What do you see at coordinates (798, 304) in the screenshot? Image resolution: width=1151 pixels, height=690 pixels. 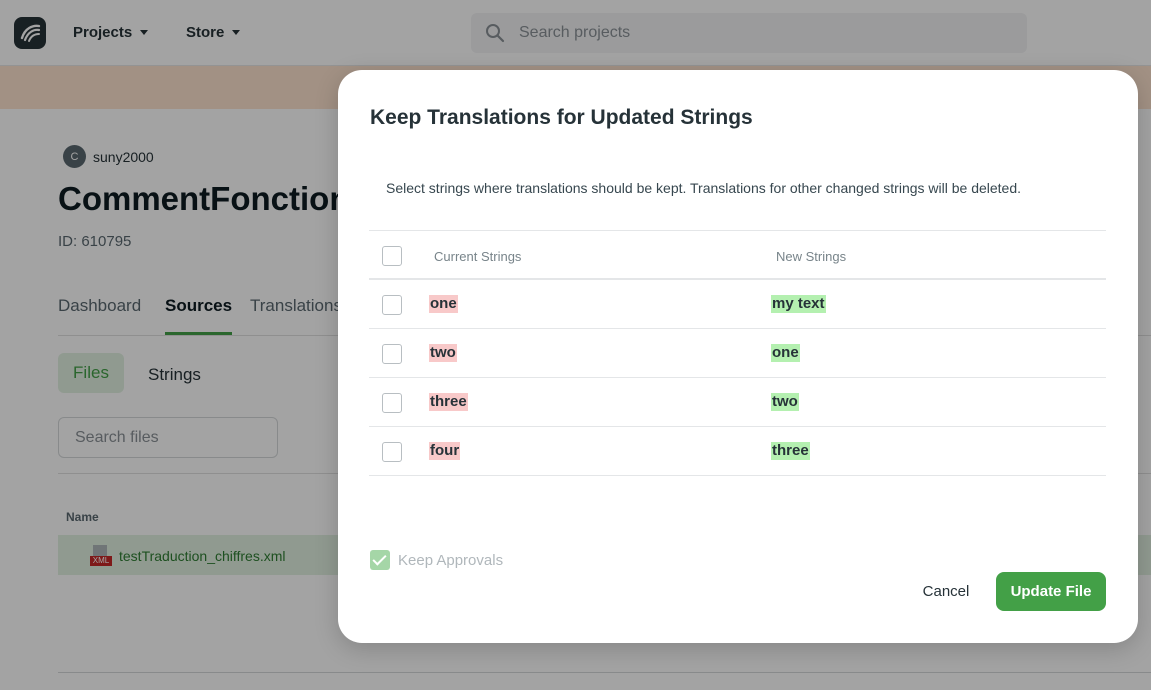 I see `new-string: my text` at bounding box center [798, 304].